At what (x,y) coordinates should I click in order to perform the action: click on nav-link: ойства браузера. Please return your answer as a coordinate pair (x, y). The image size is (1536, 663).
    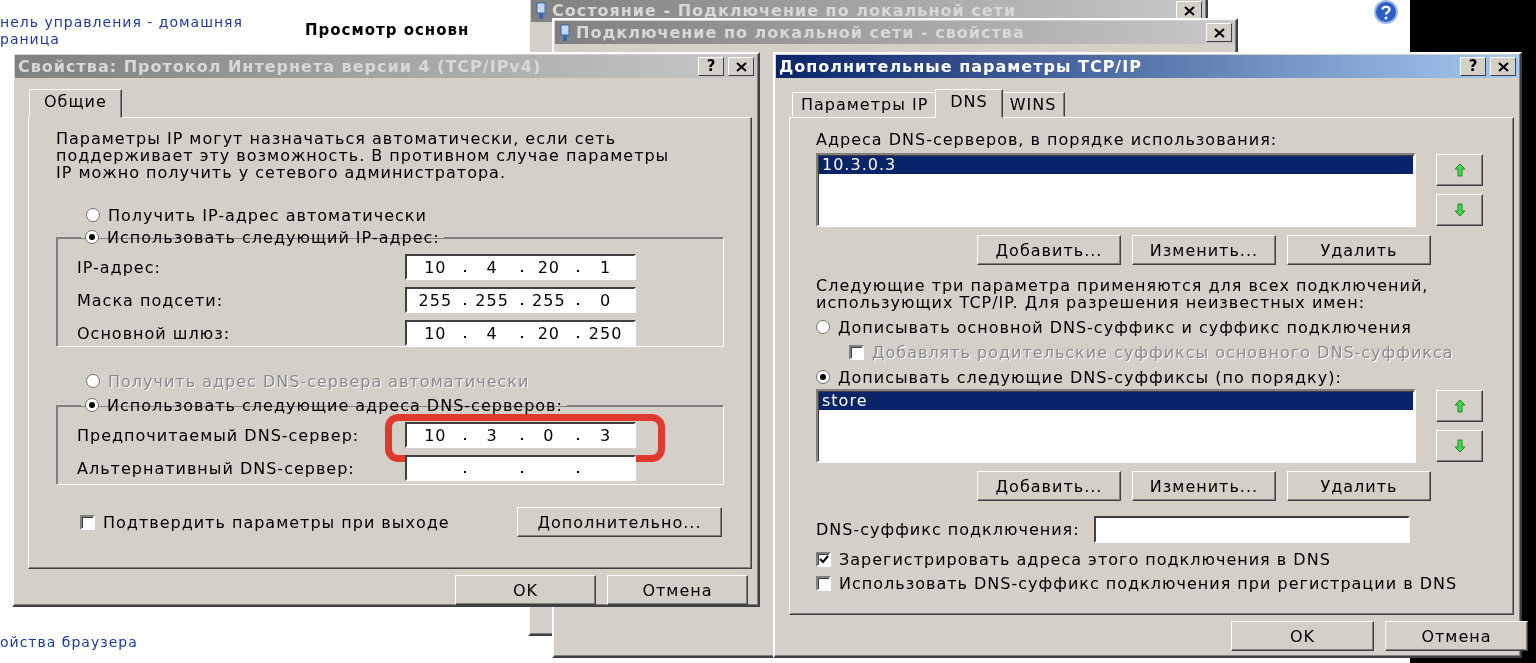
    Looking at the image, I should click on (265, 642).